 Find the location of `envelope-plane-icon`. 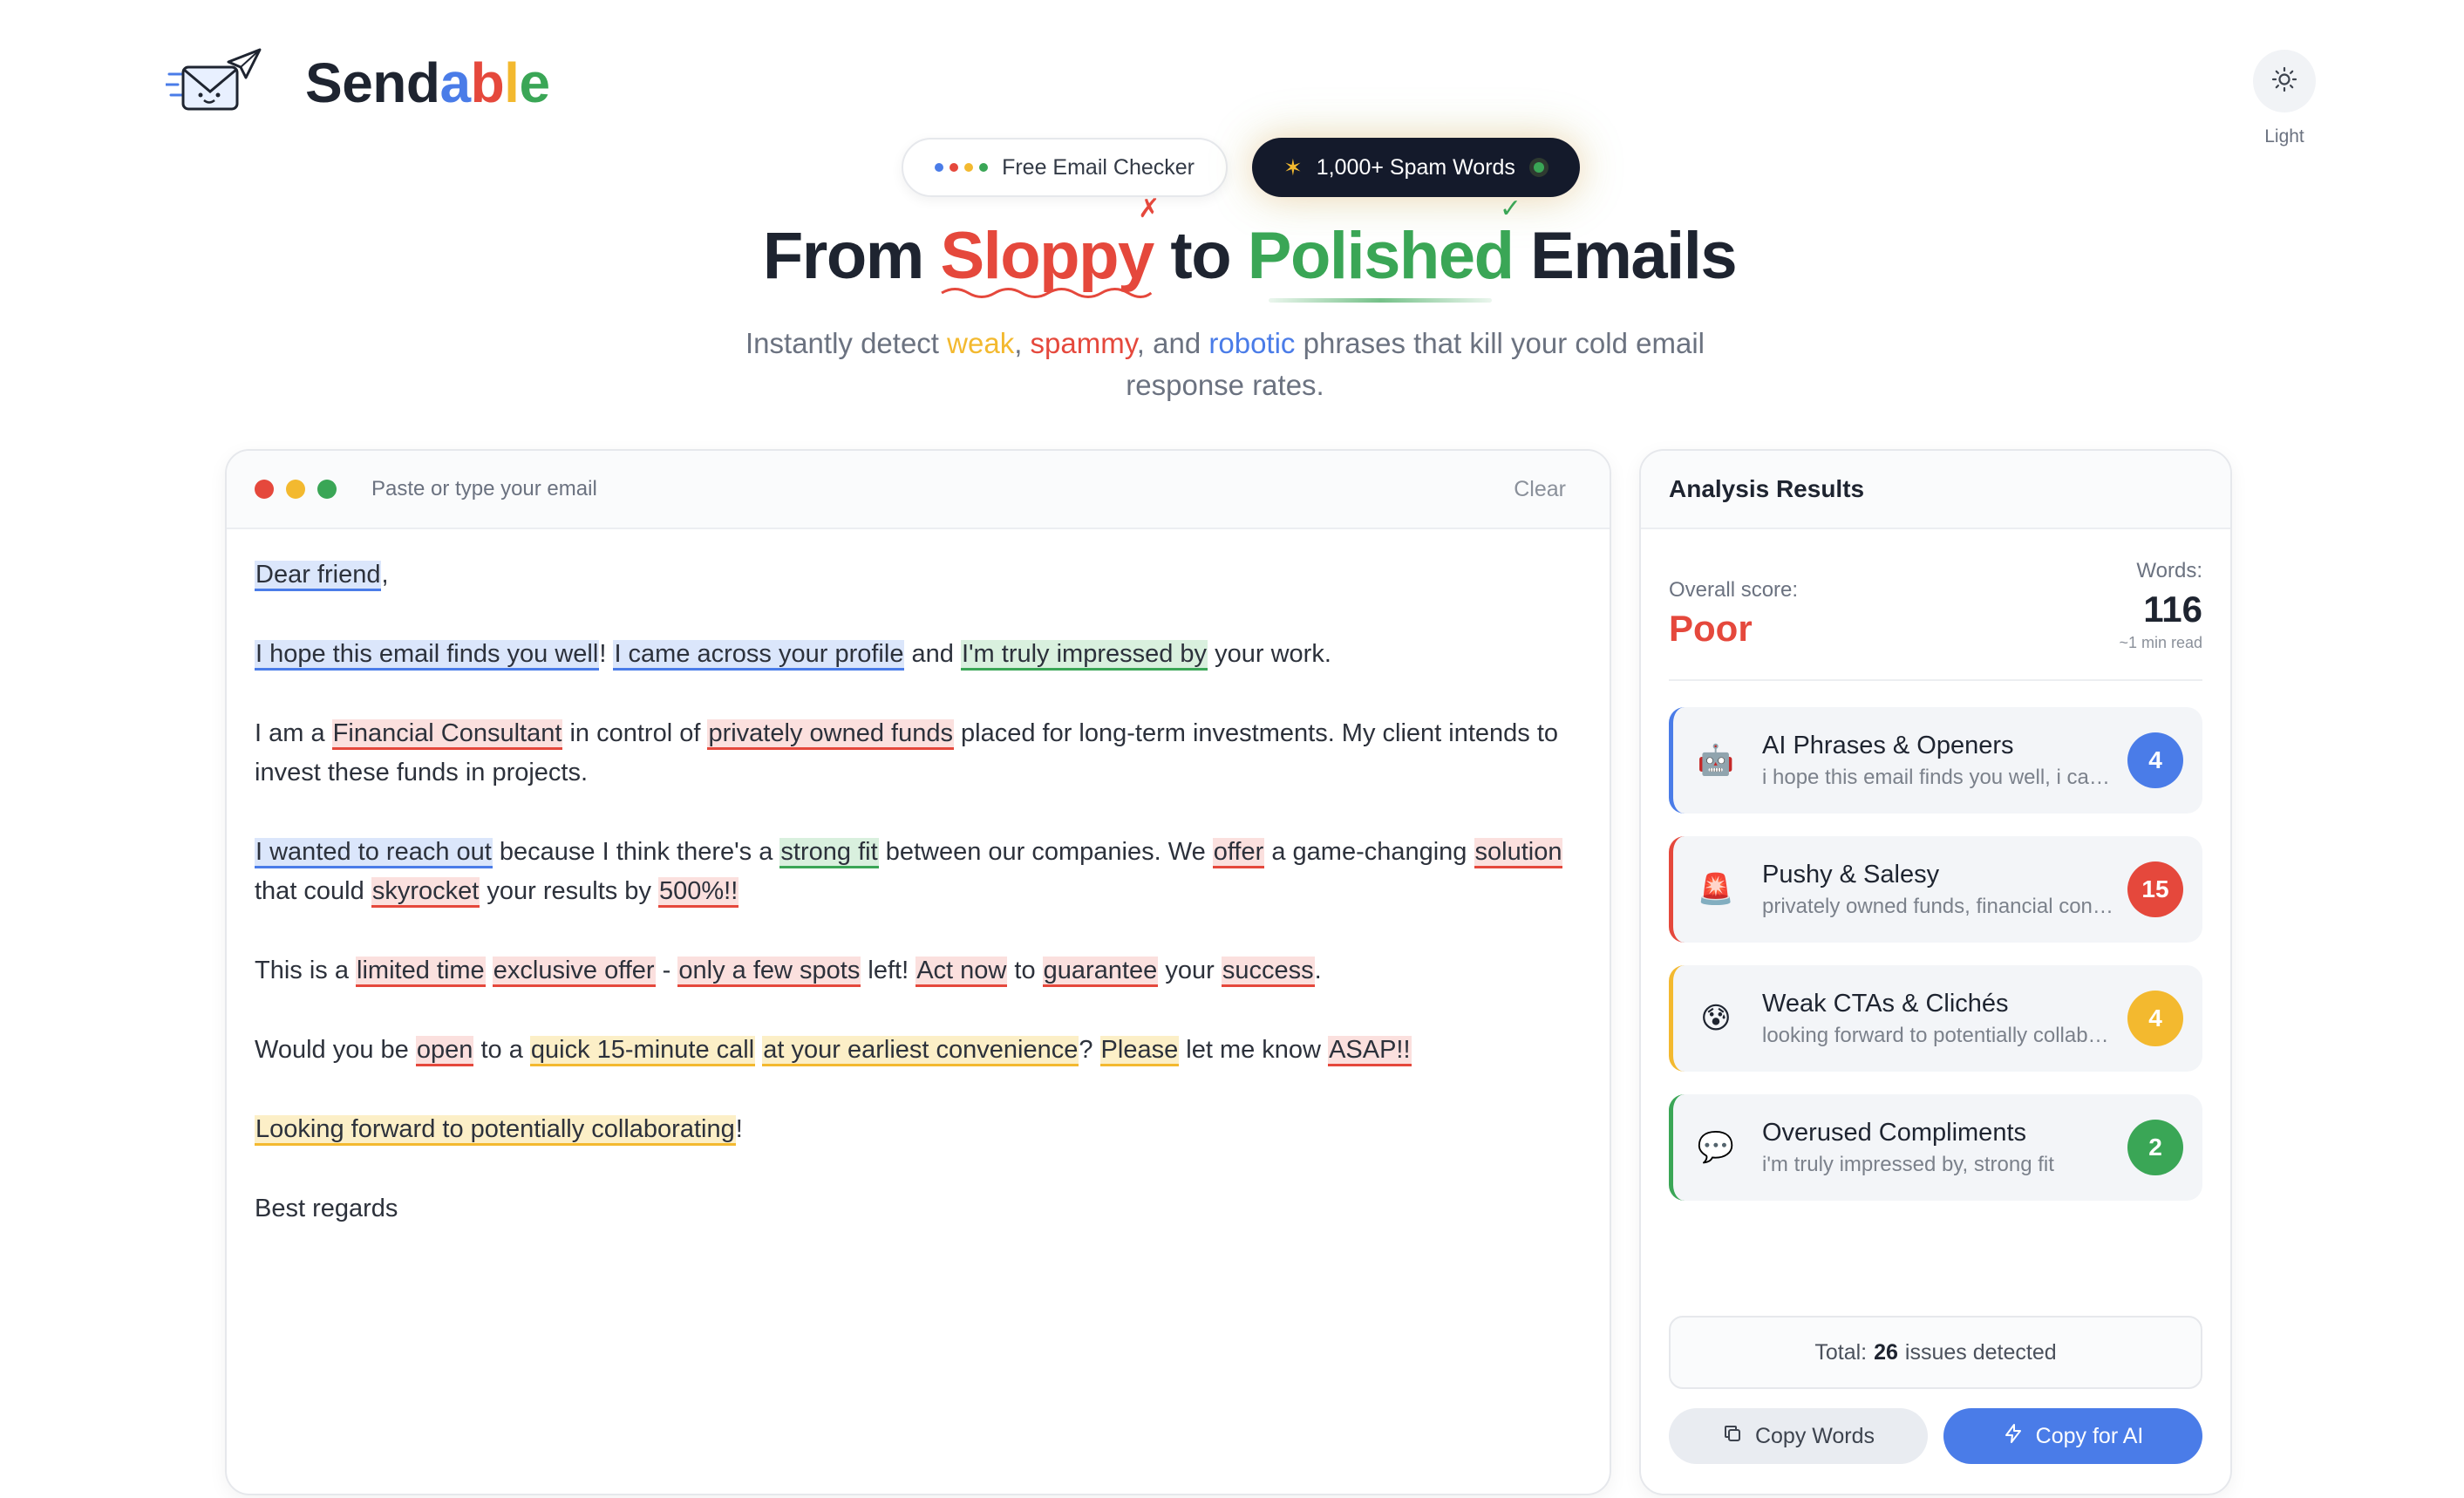

envelope-plane-icon is located at coordinates (213, 83).